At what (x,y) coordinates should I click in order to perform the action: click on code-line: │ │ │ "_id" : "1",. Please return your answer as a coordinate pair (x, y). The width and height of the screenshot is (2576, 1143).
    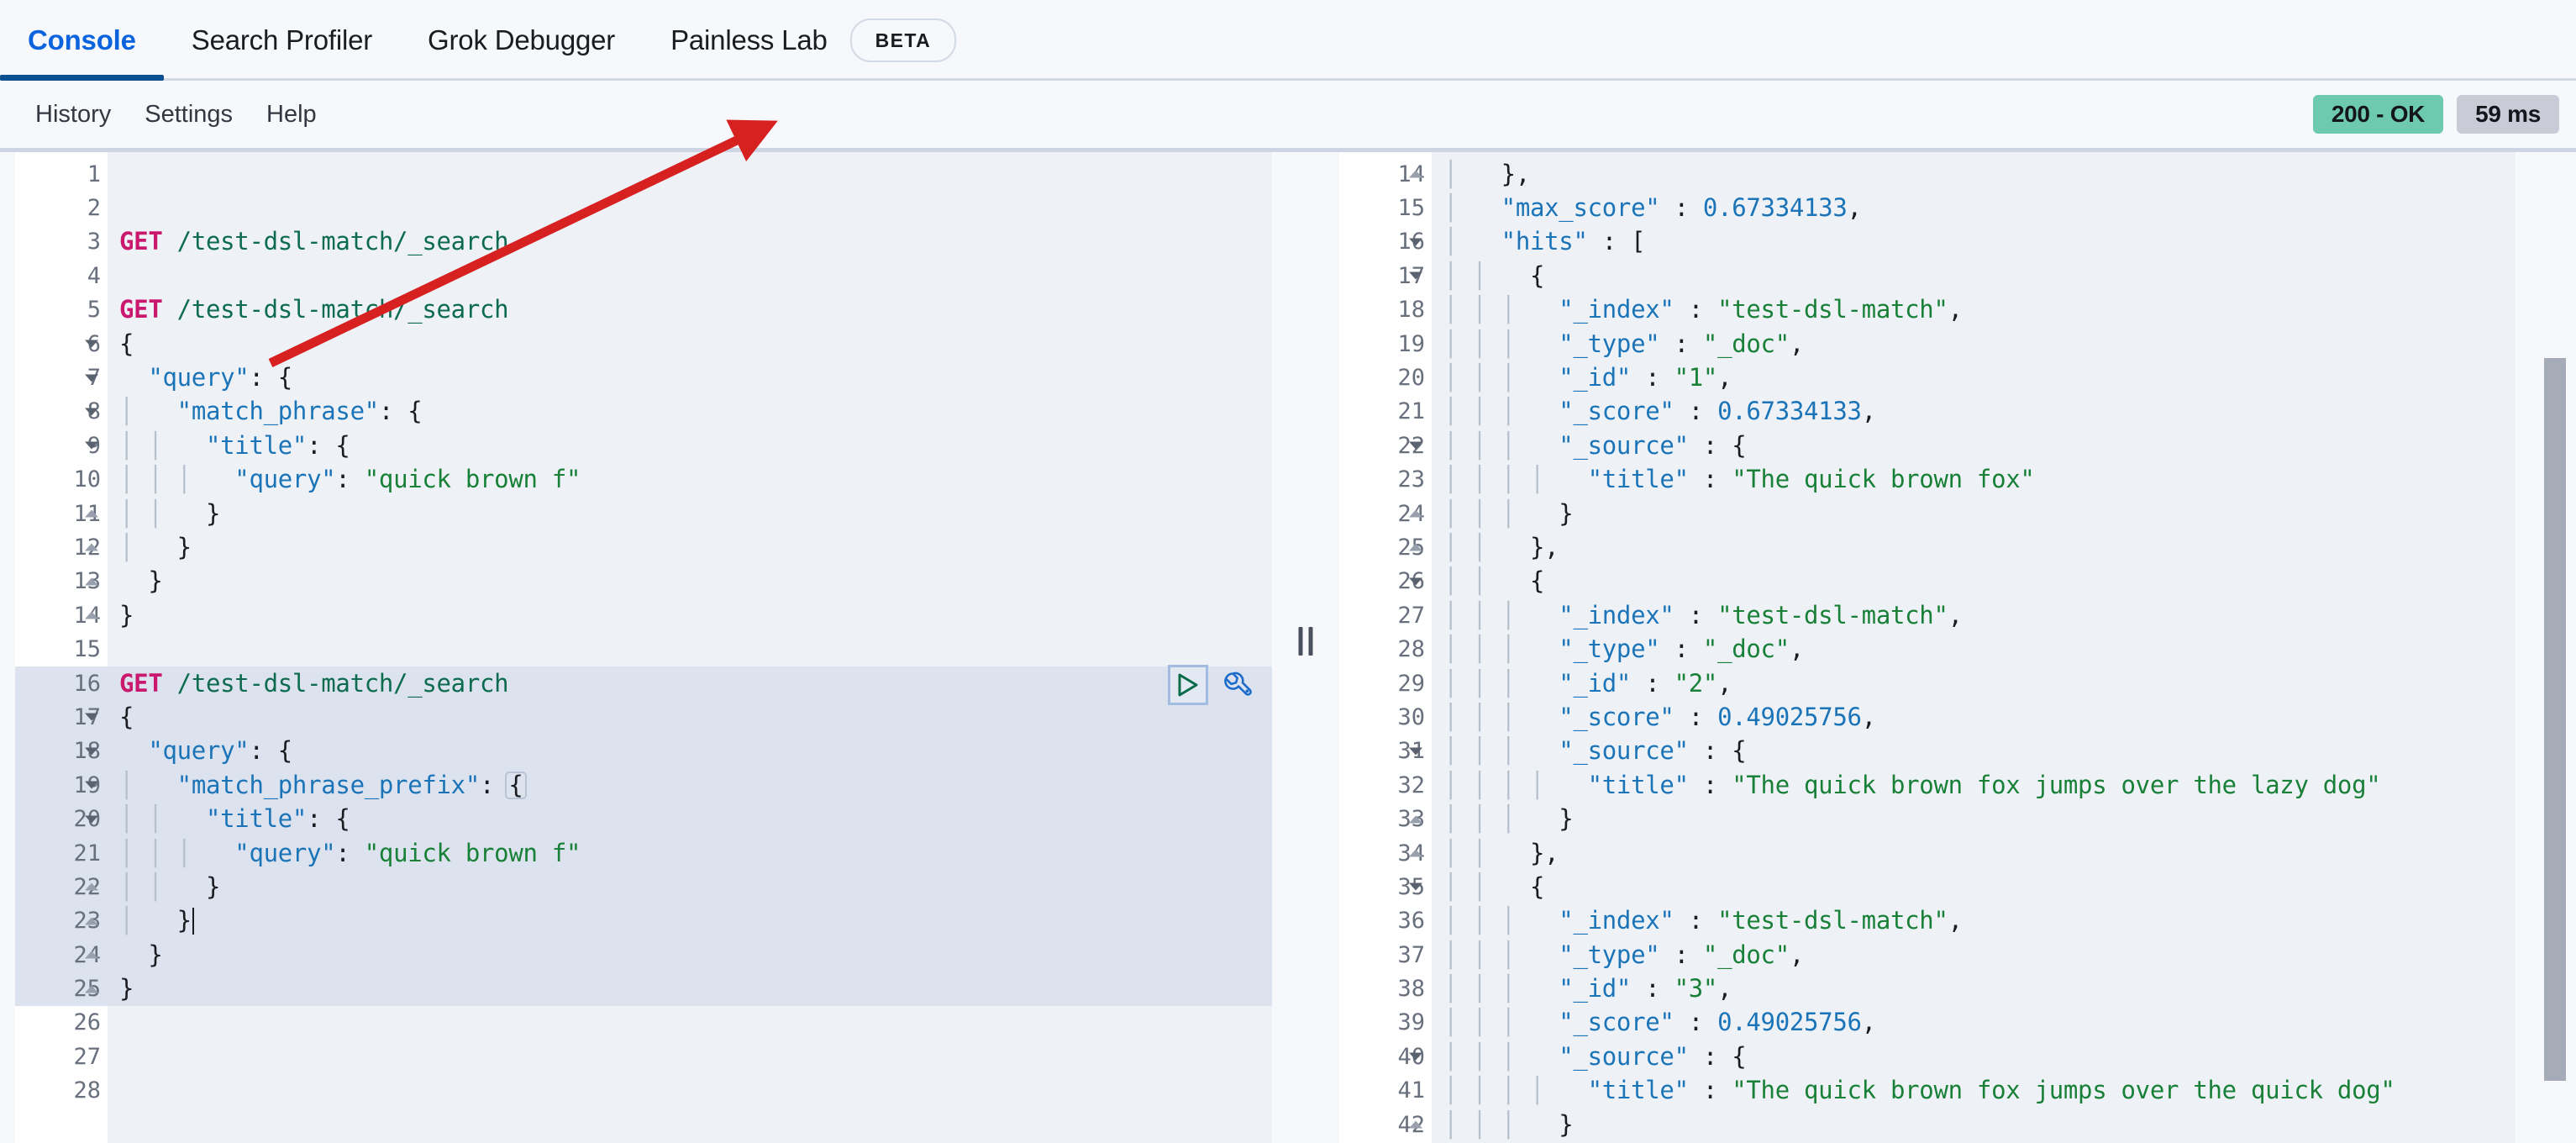
    Looking at the image, I should click on (1974, 377).